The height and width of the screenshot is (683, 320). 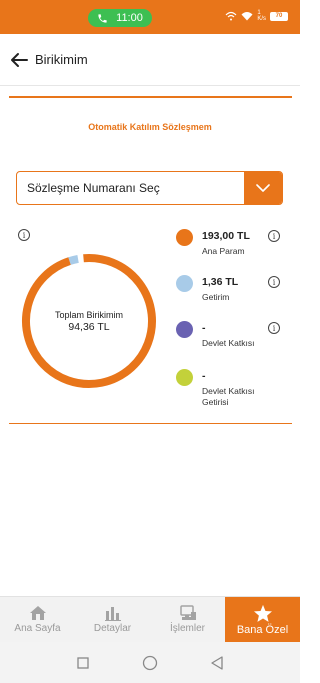 What do you see at coordinates (226, 236) in the screenshot?
I see `legend-value-ana-param: 193,00 TL` at bounding box center [226, 236].